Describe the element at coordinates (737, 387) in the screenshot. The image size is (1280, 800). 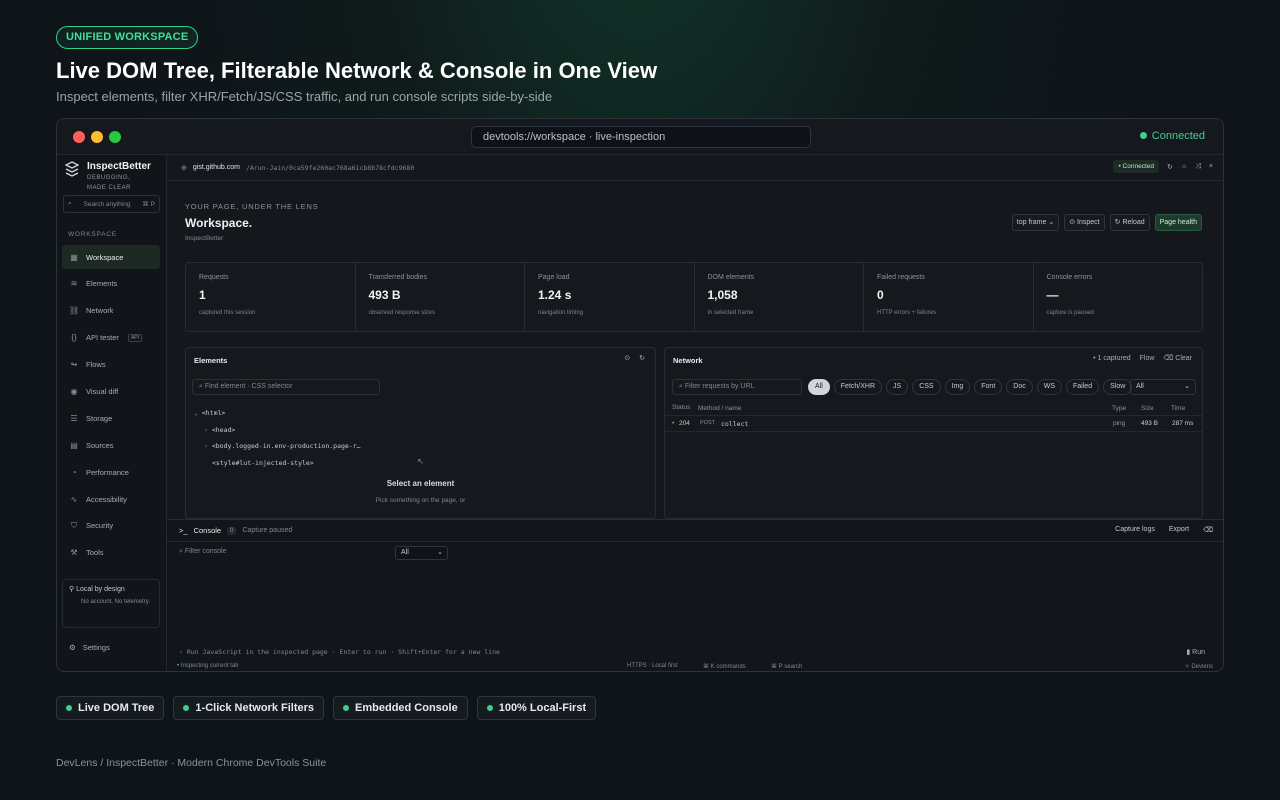
I see `network-filter-input: ⌕ Filter requests by URL` at that location.